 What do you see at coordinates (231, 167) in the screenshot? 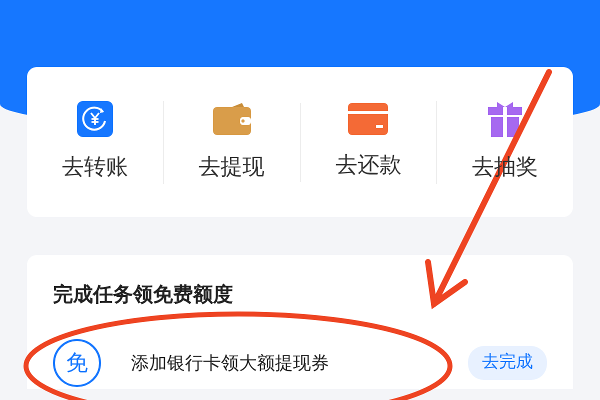
I see `action-link: 去提现` at bounding box center [231, 167].